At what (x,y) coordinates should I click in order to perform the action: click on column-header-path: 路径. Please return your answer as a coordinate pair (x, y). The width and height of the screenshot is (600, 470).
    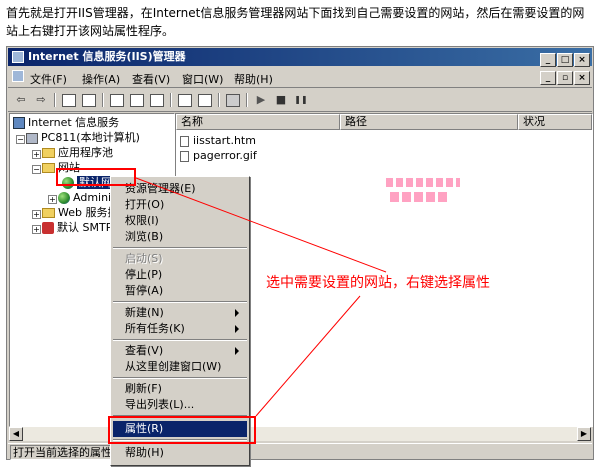
    Looking at the image, I should click on (429, 122).